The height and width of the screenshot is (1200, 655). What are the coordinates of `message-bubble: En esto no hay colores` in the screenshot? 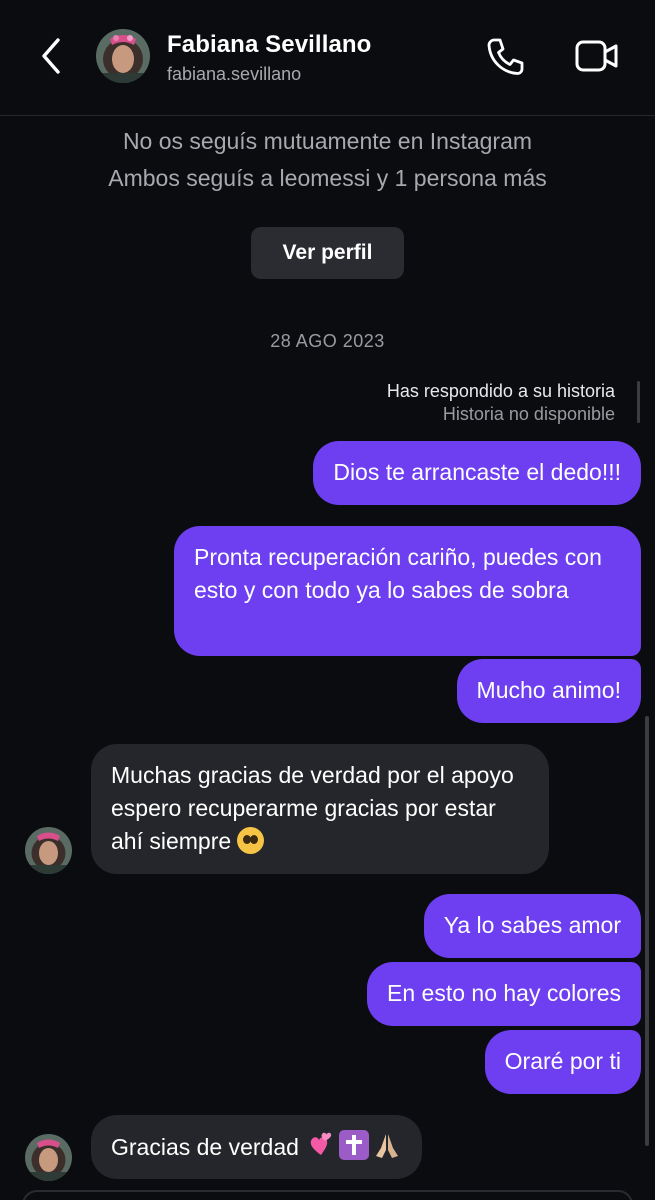 It's located at (504, 994).